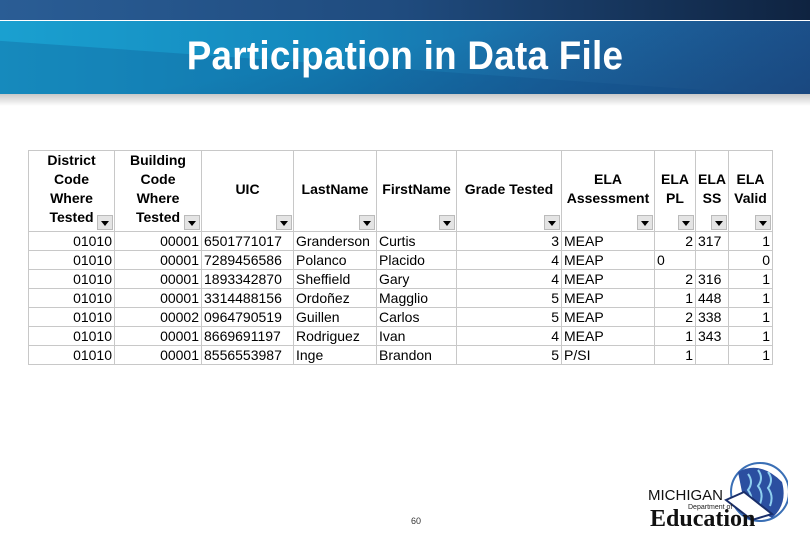 This screenshot has width=810, height=540. What do you see at coordinates (335, 317) in the screenshot?
I see `cell-last-name: Guillen` at bounding box center [335, 317].